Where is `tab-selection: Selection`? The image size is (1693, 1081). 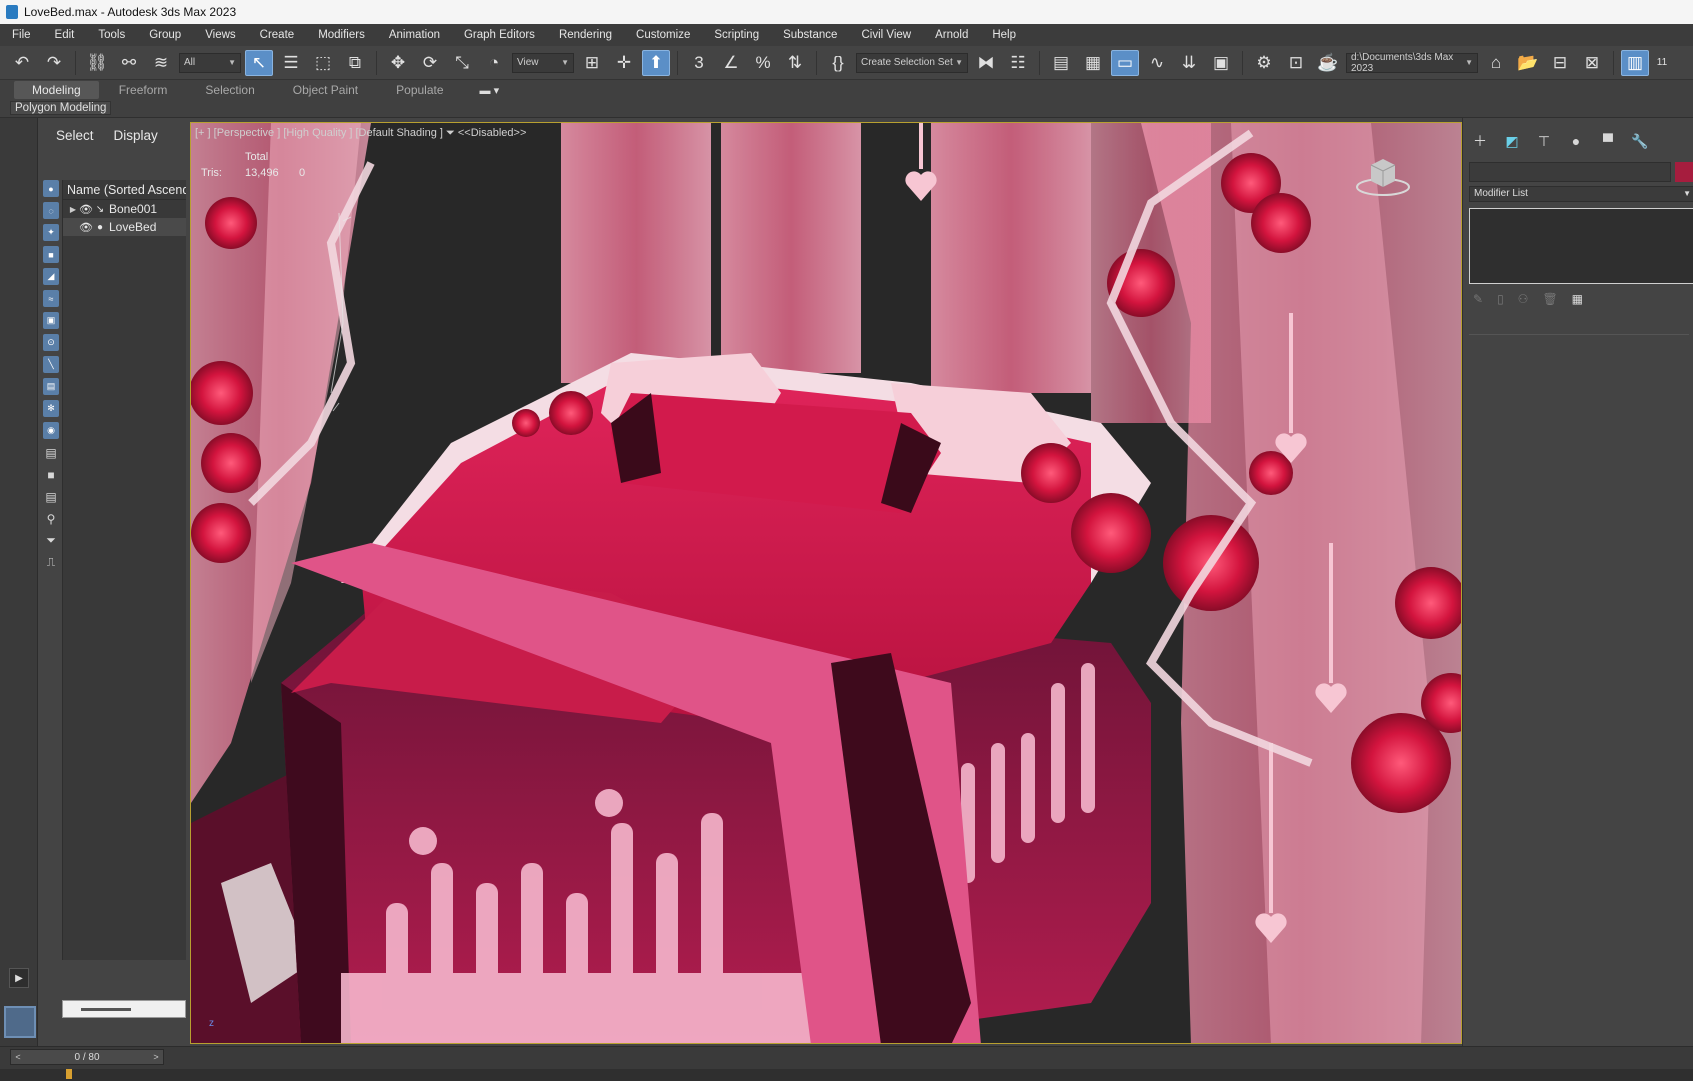 tab-selection: Selection is located at coordinates (229, 90).